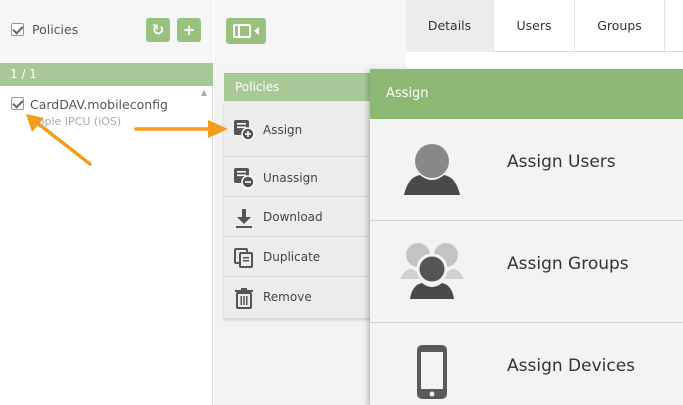 This screenshot has height=405, width=683. What do you see at coordinates (568, 264) in the screenshot?
I see `assign-option-label: Assign Groups` at bounding box center [568, 264].